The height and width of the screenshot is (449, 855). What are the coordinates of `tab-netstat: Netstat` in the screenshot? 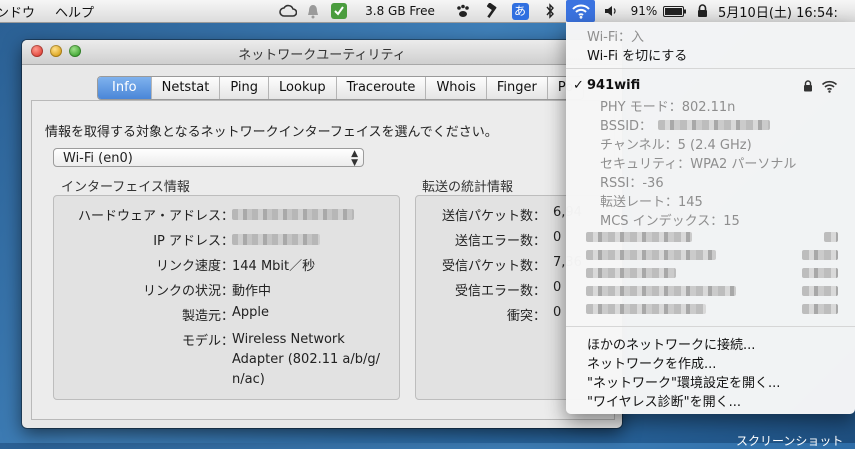 It's located at (186, 88).